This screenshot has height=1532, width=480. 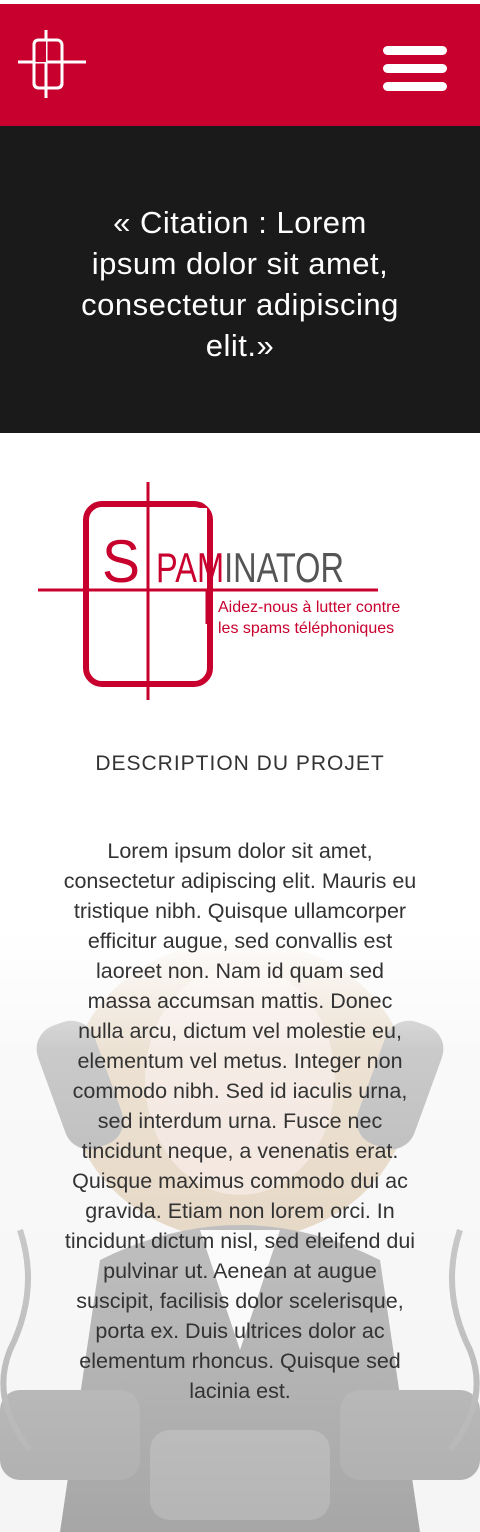 What do you see at coordinates (240, 65) in the screenshot?
I see `site-header` at bounding box center [240, 65].